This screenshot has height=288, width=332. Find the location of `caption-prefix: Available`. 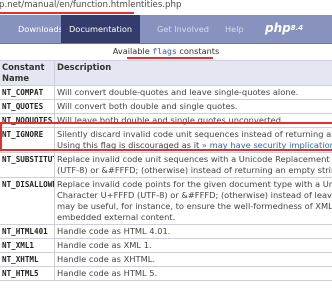

caption-prefix: Available is located at coordinates (131, 51).